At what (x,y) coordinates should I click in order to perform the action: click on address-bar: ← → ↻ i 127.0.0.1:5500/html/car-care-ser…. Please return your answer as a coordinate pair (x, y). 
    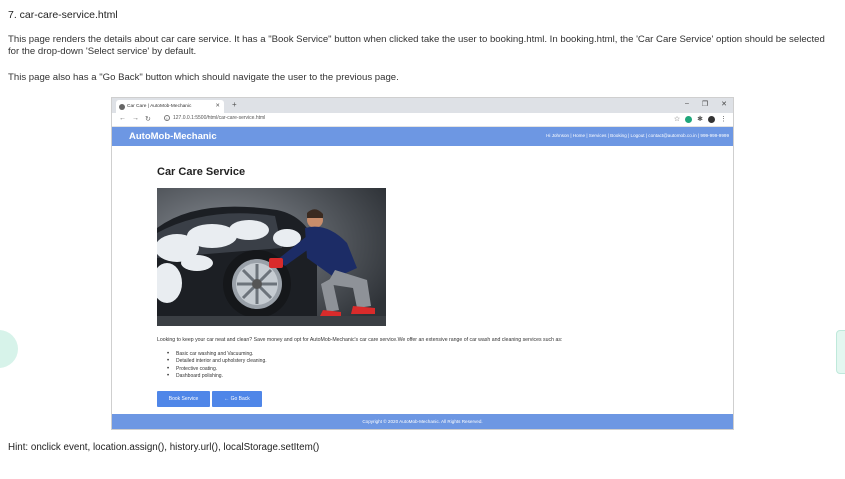
    Looking at the image, I should click on (422, 120).